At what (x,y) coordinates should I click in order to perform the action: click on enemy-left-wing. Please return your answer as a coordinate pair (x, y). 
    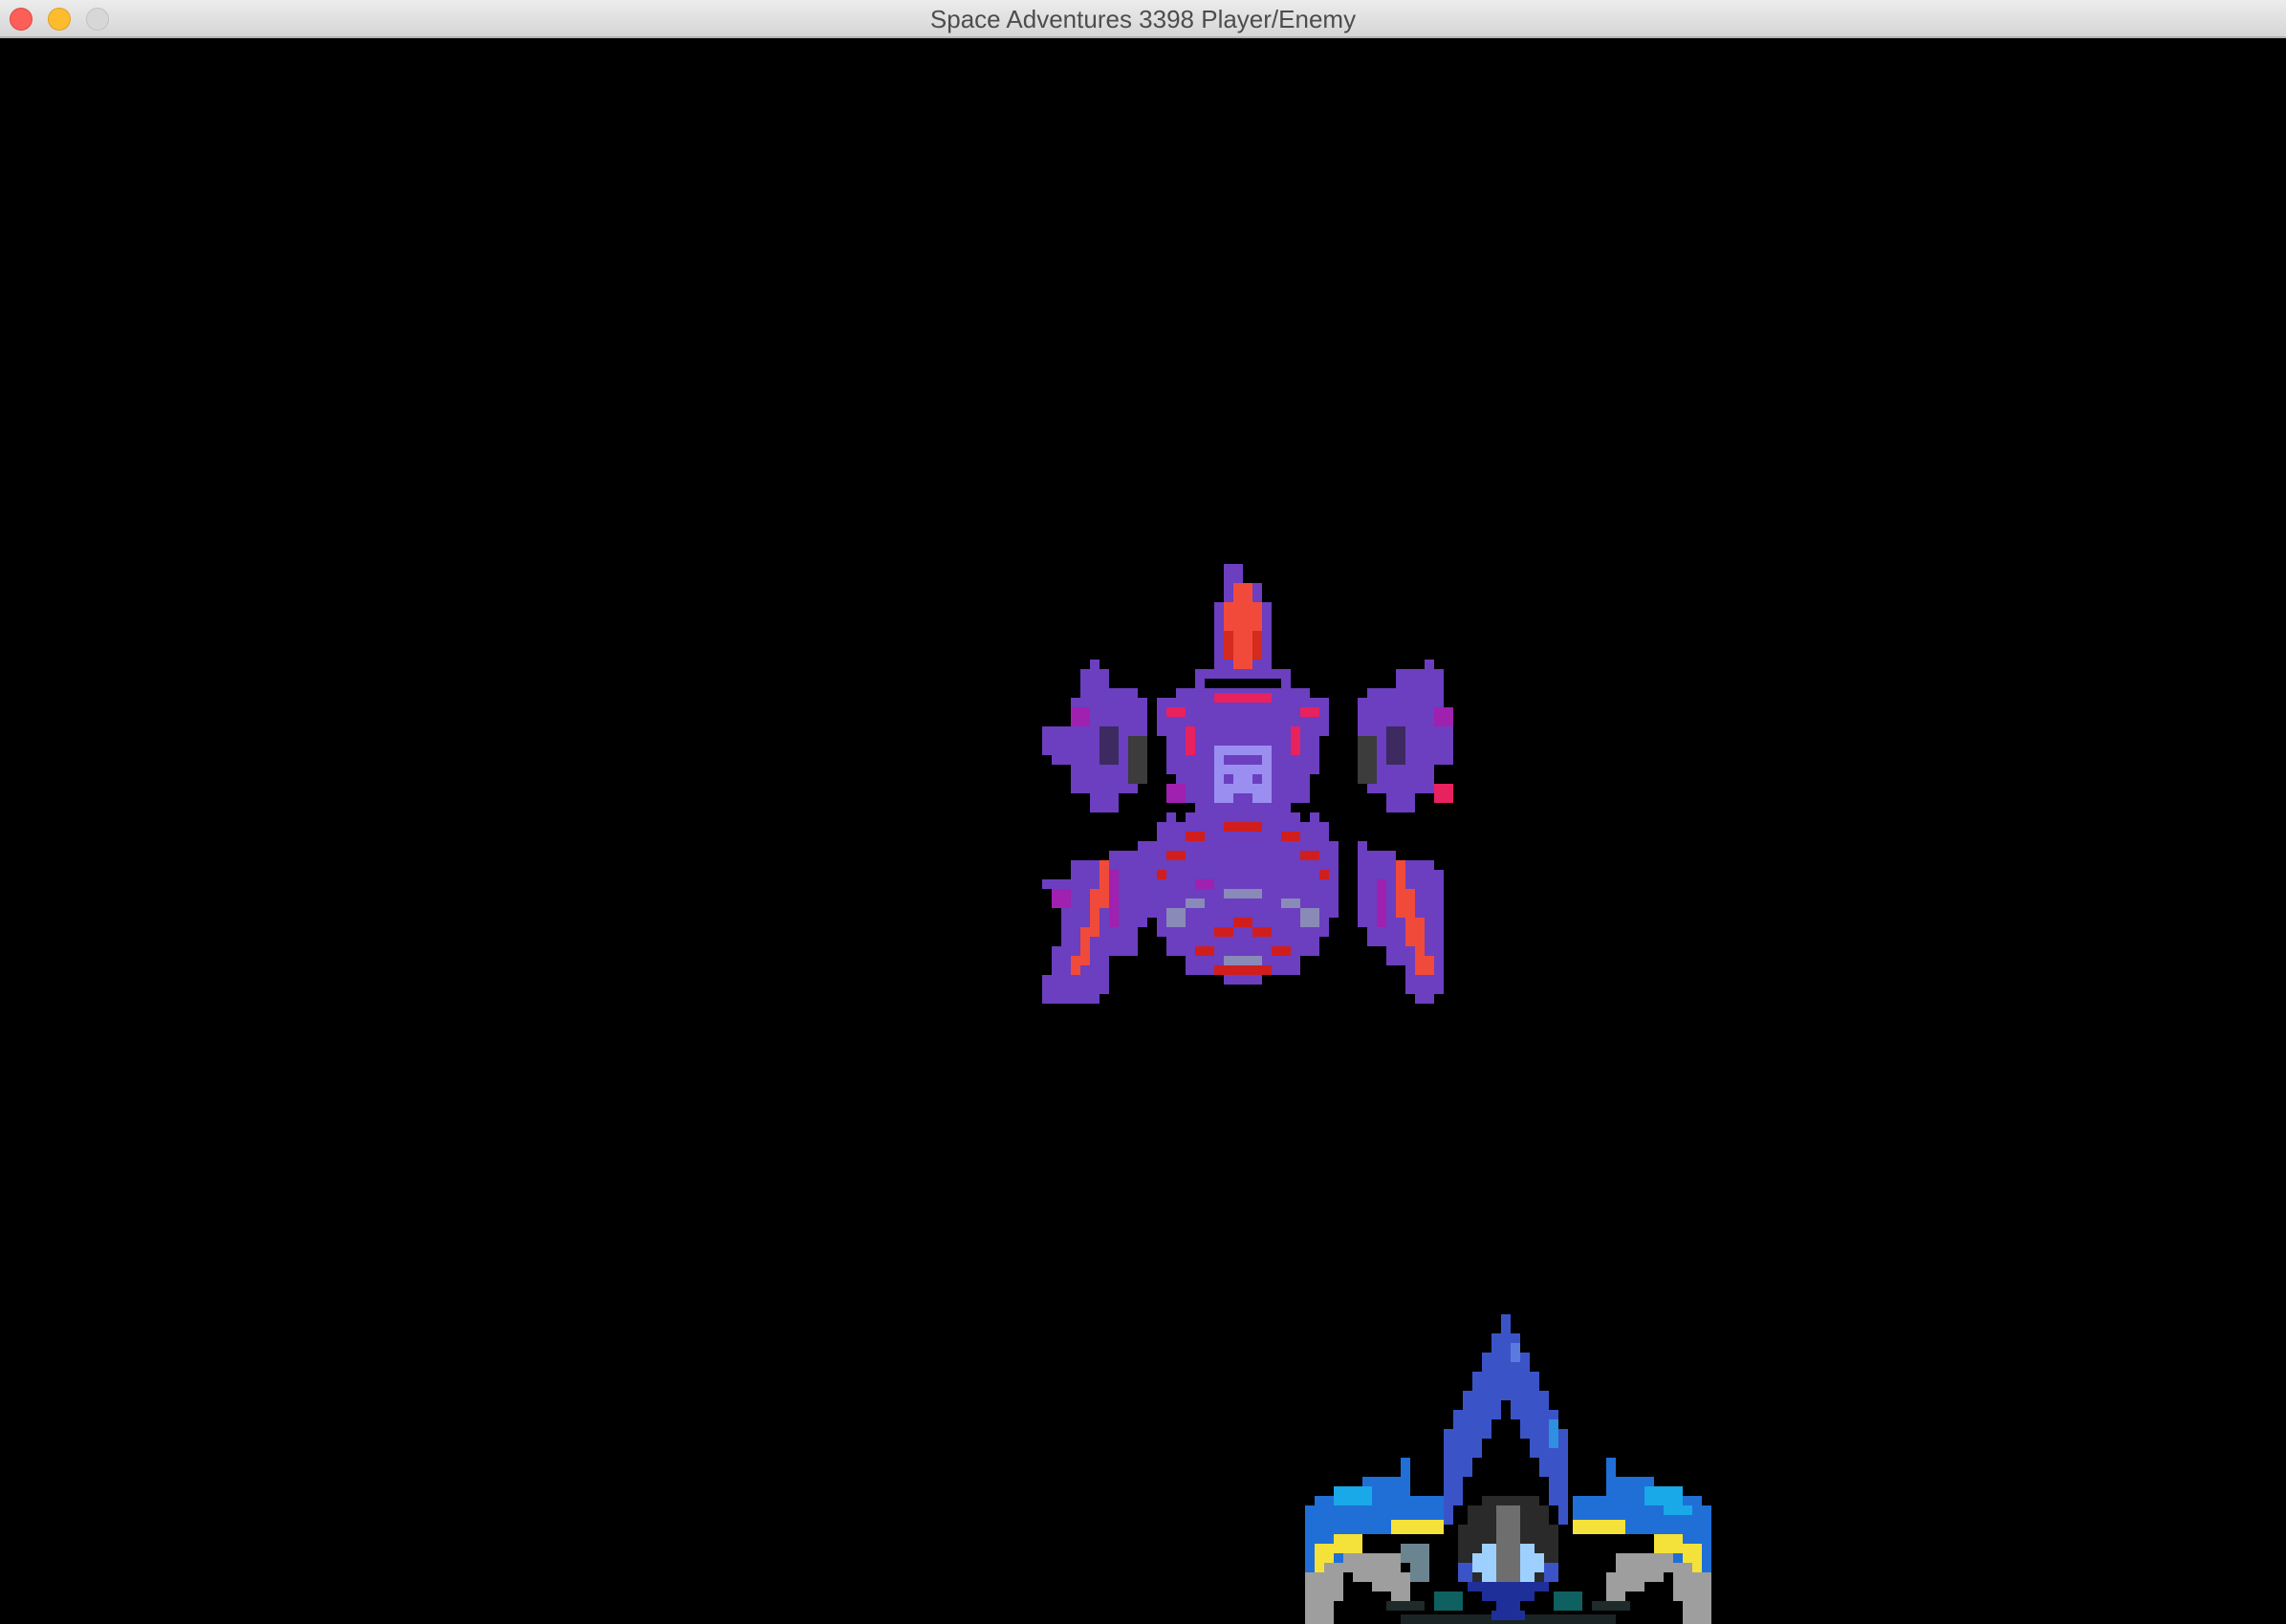
    Looking at the image, I should click on (1094, 736).